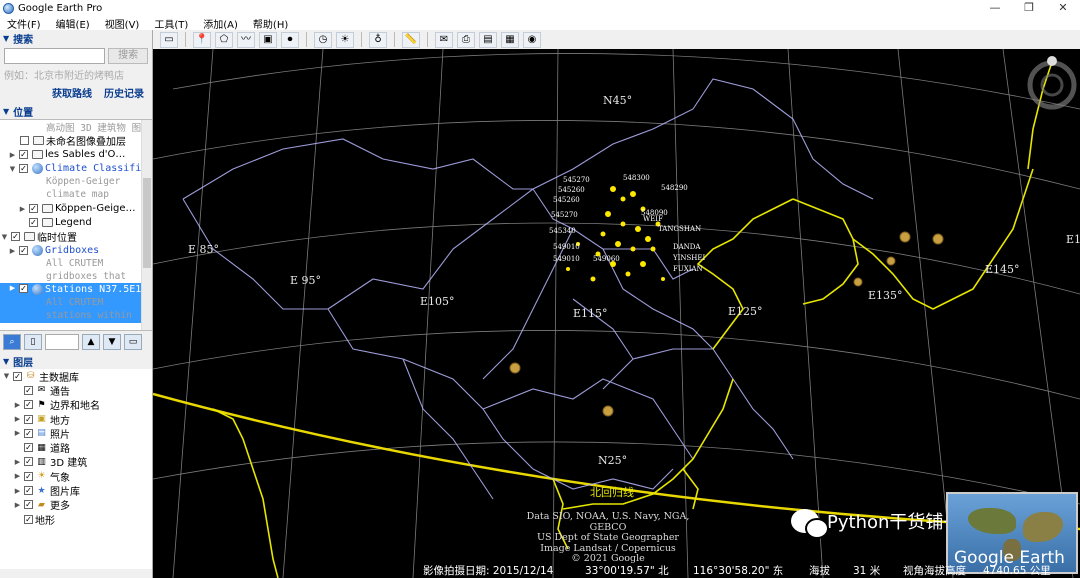  I want to click on folder-icon: ▭, so click(133, 342).